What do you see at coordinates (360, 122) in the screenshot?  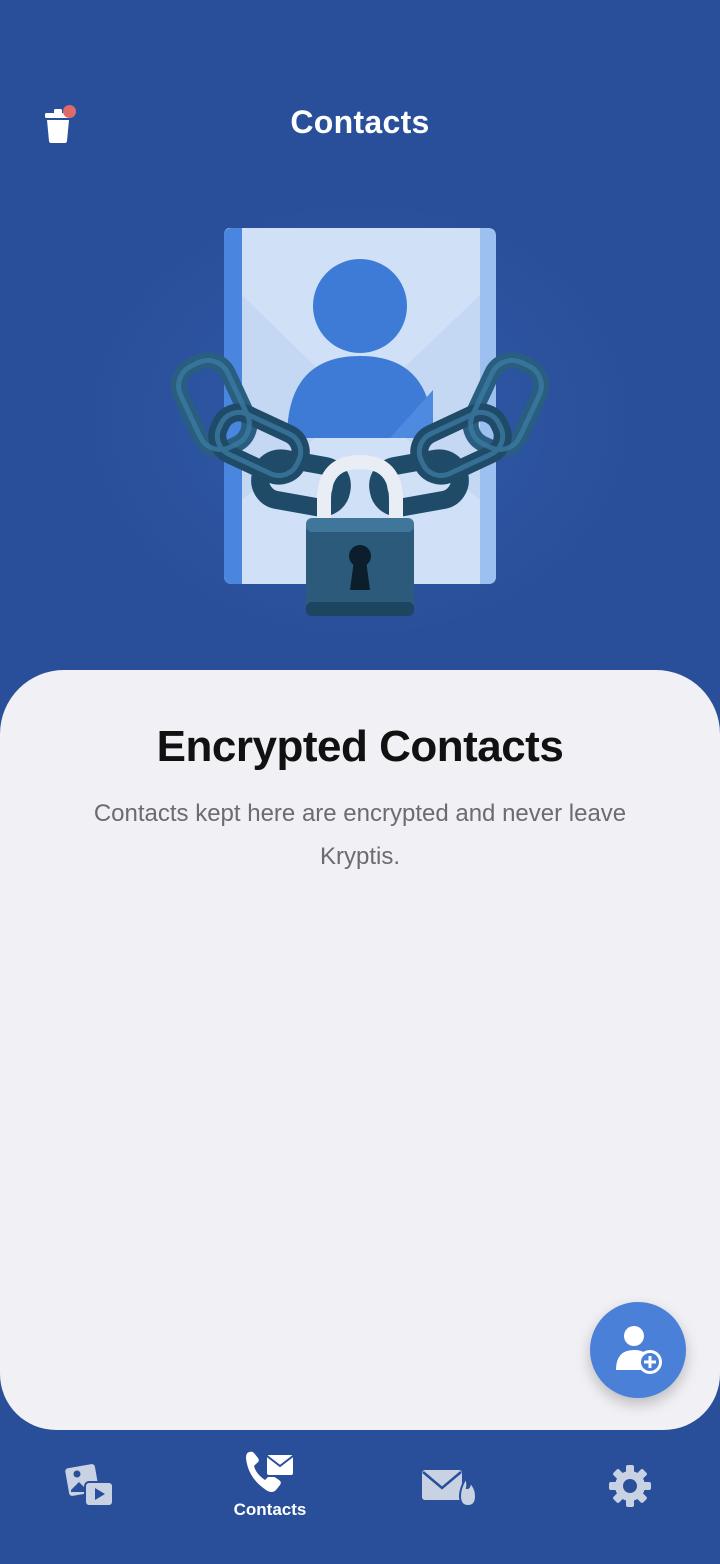 I see `page-title: Contacts` at bounding box center [360, 122].